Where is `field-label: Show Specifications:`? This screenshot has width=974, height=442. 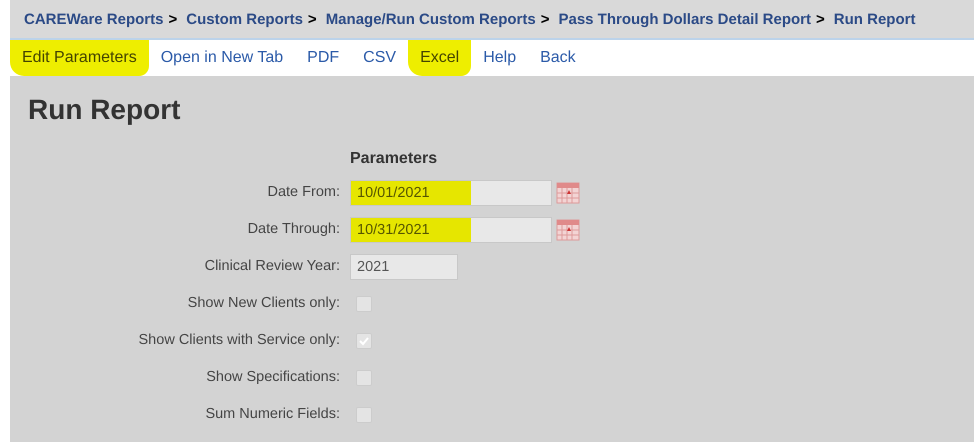 field-label: Show Specifications: is located at coordinates (272, 377).